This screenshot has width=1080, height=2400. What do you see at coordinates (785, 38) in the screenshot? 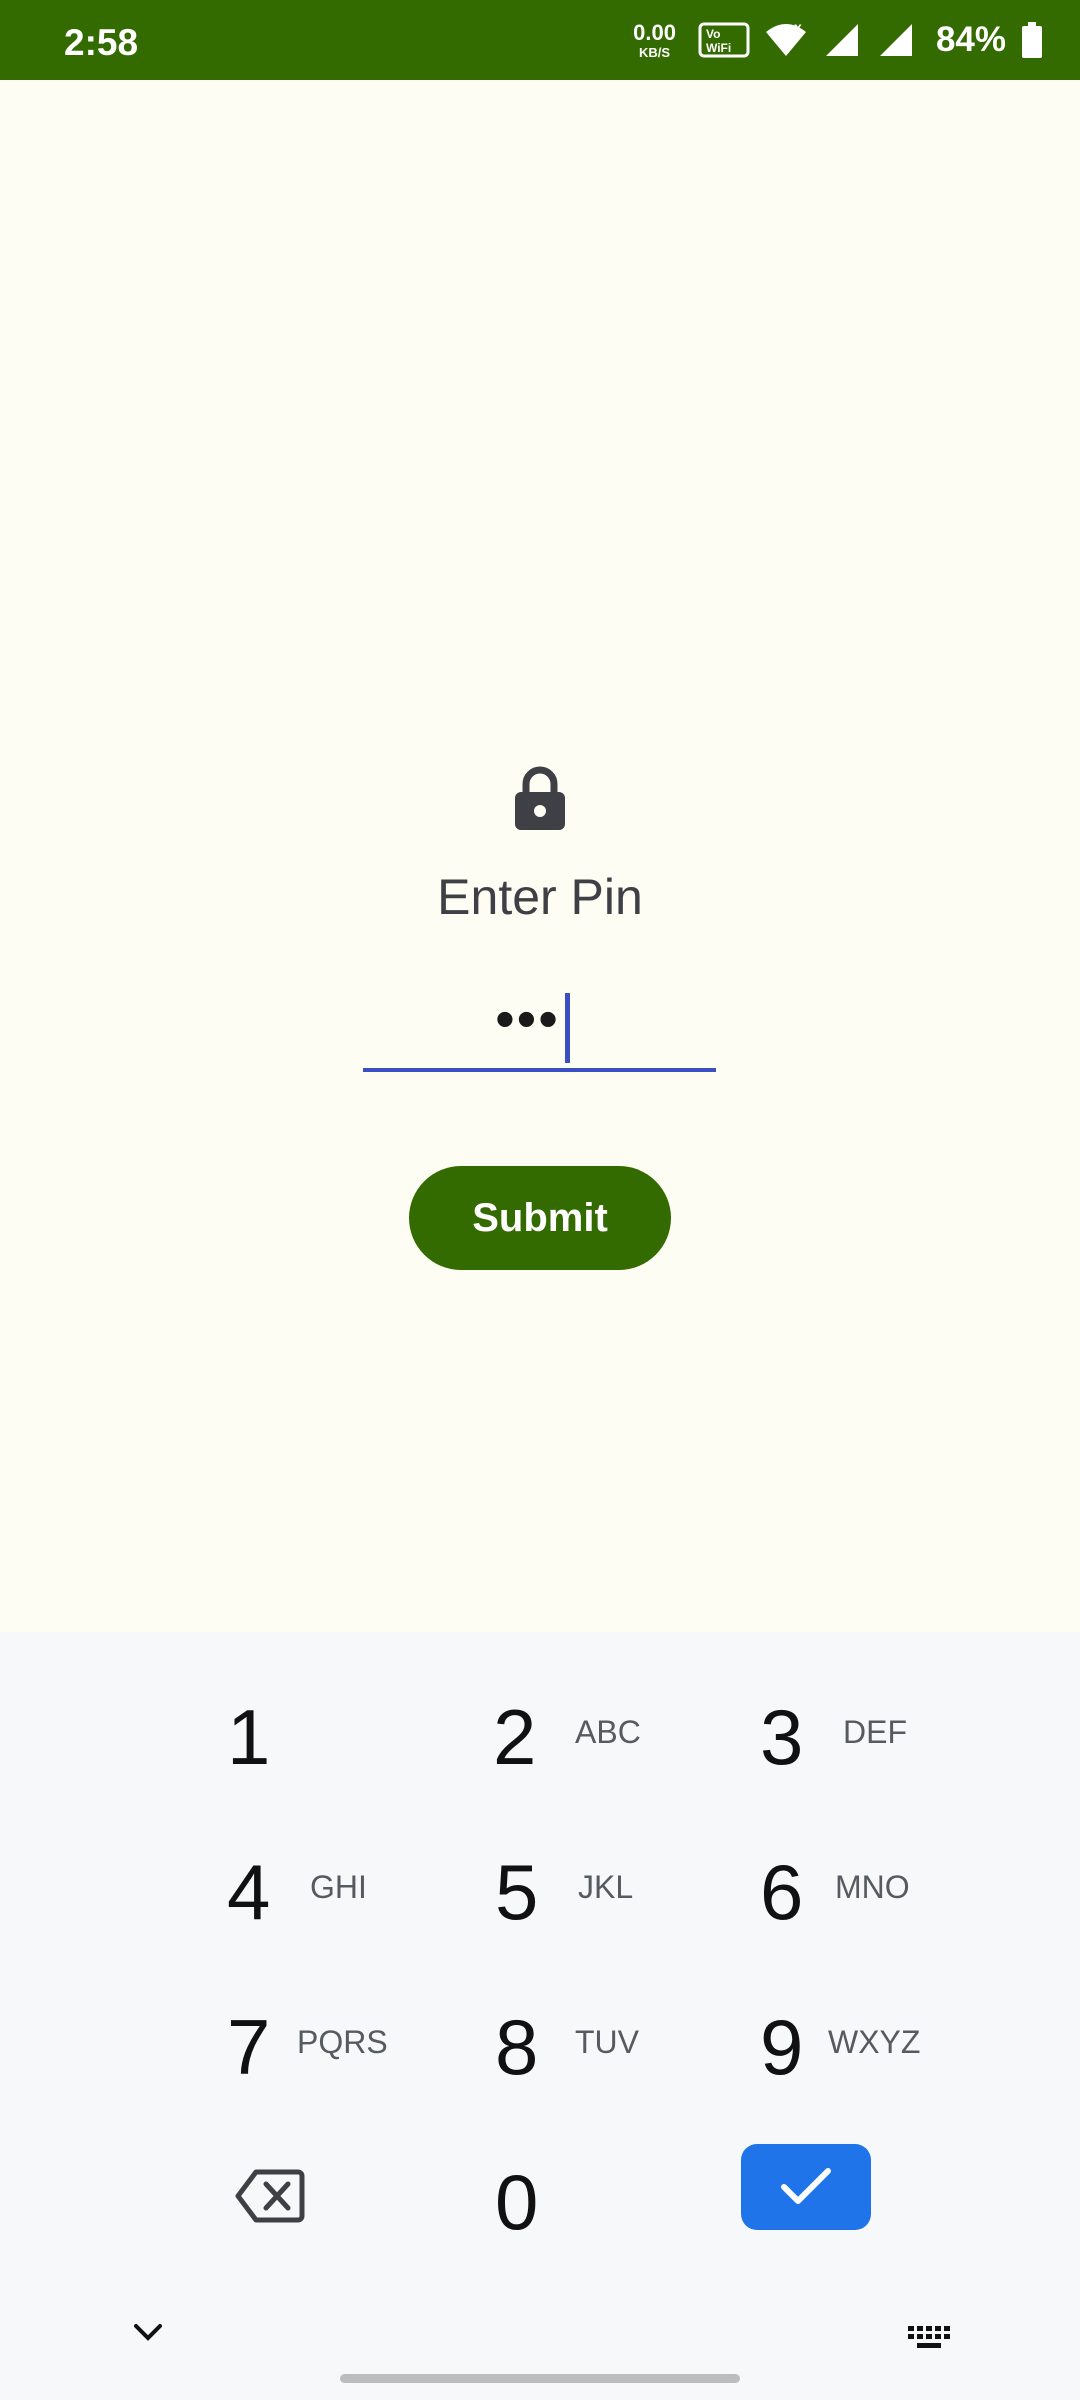
I see `wifi-icon: x` at bounding box center [785, 38].